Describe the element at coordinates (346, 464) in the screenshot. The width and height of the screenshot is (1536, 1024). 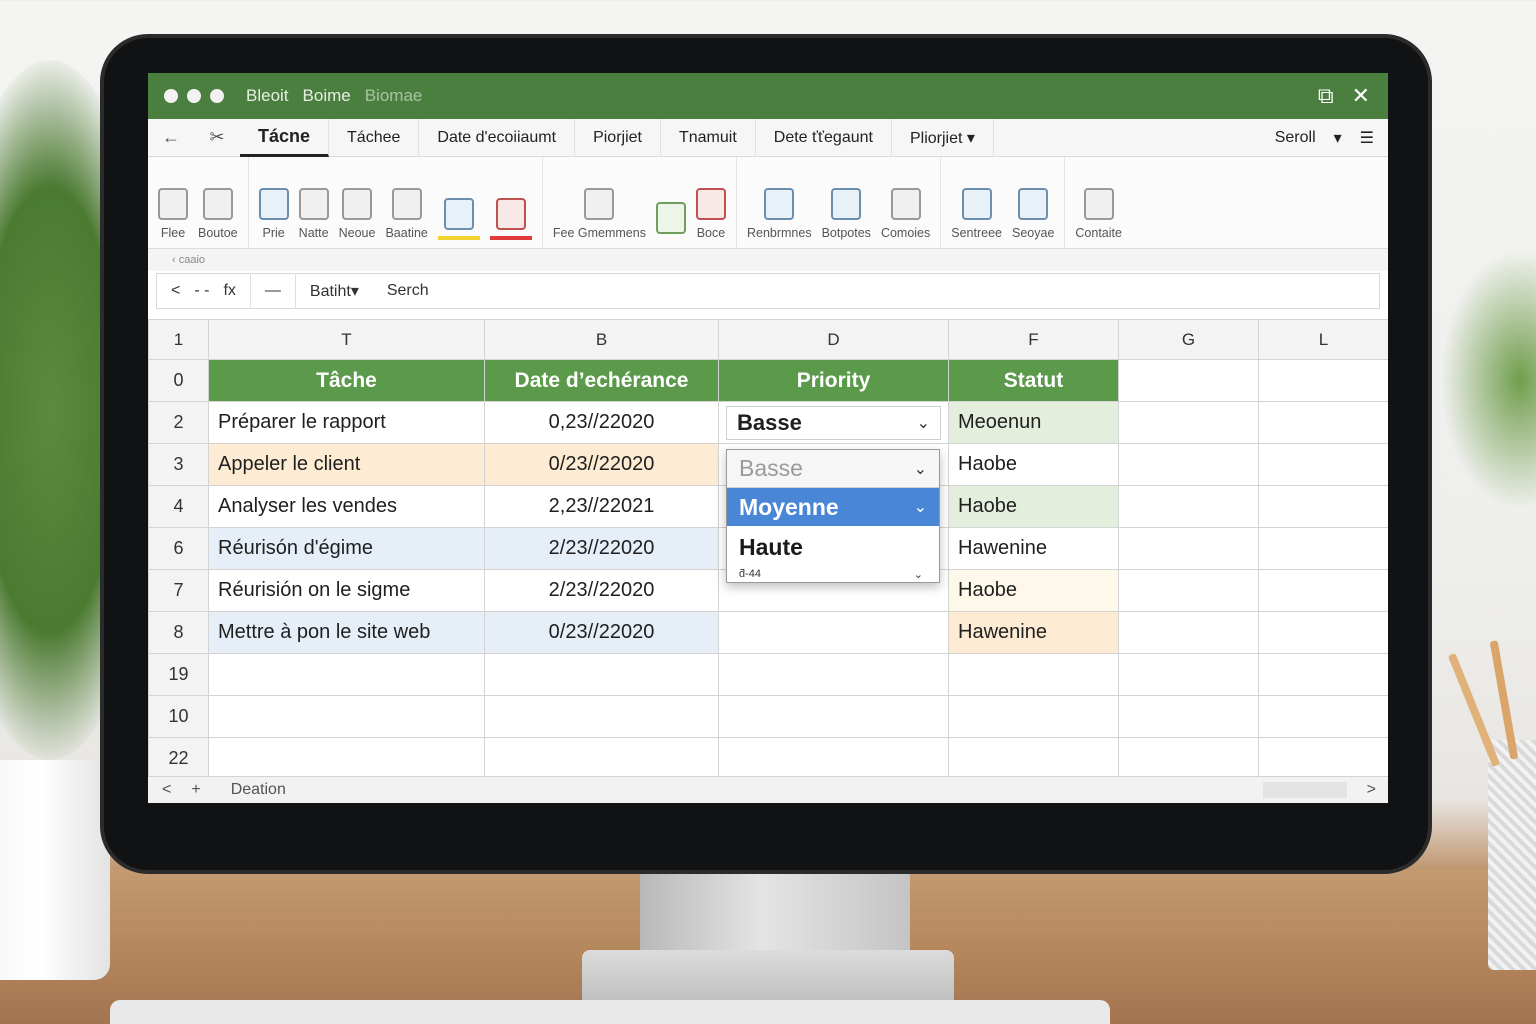
I see `task-cell: Appeler le client` at that location.